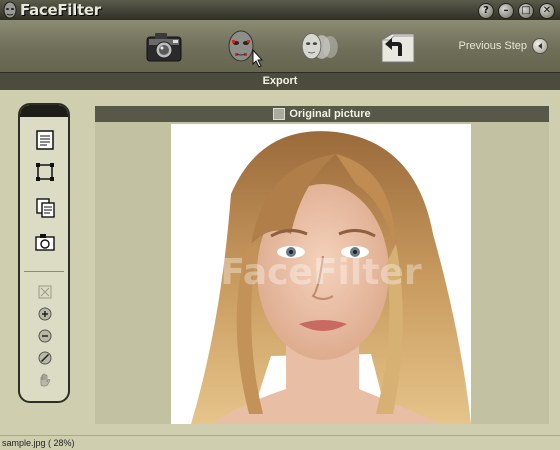 The width and height of the screenshot is (560, 450). I want to click on export-folder-icon, so click(398, 47).